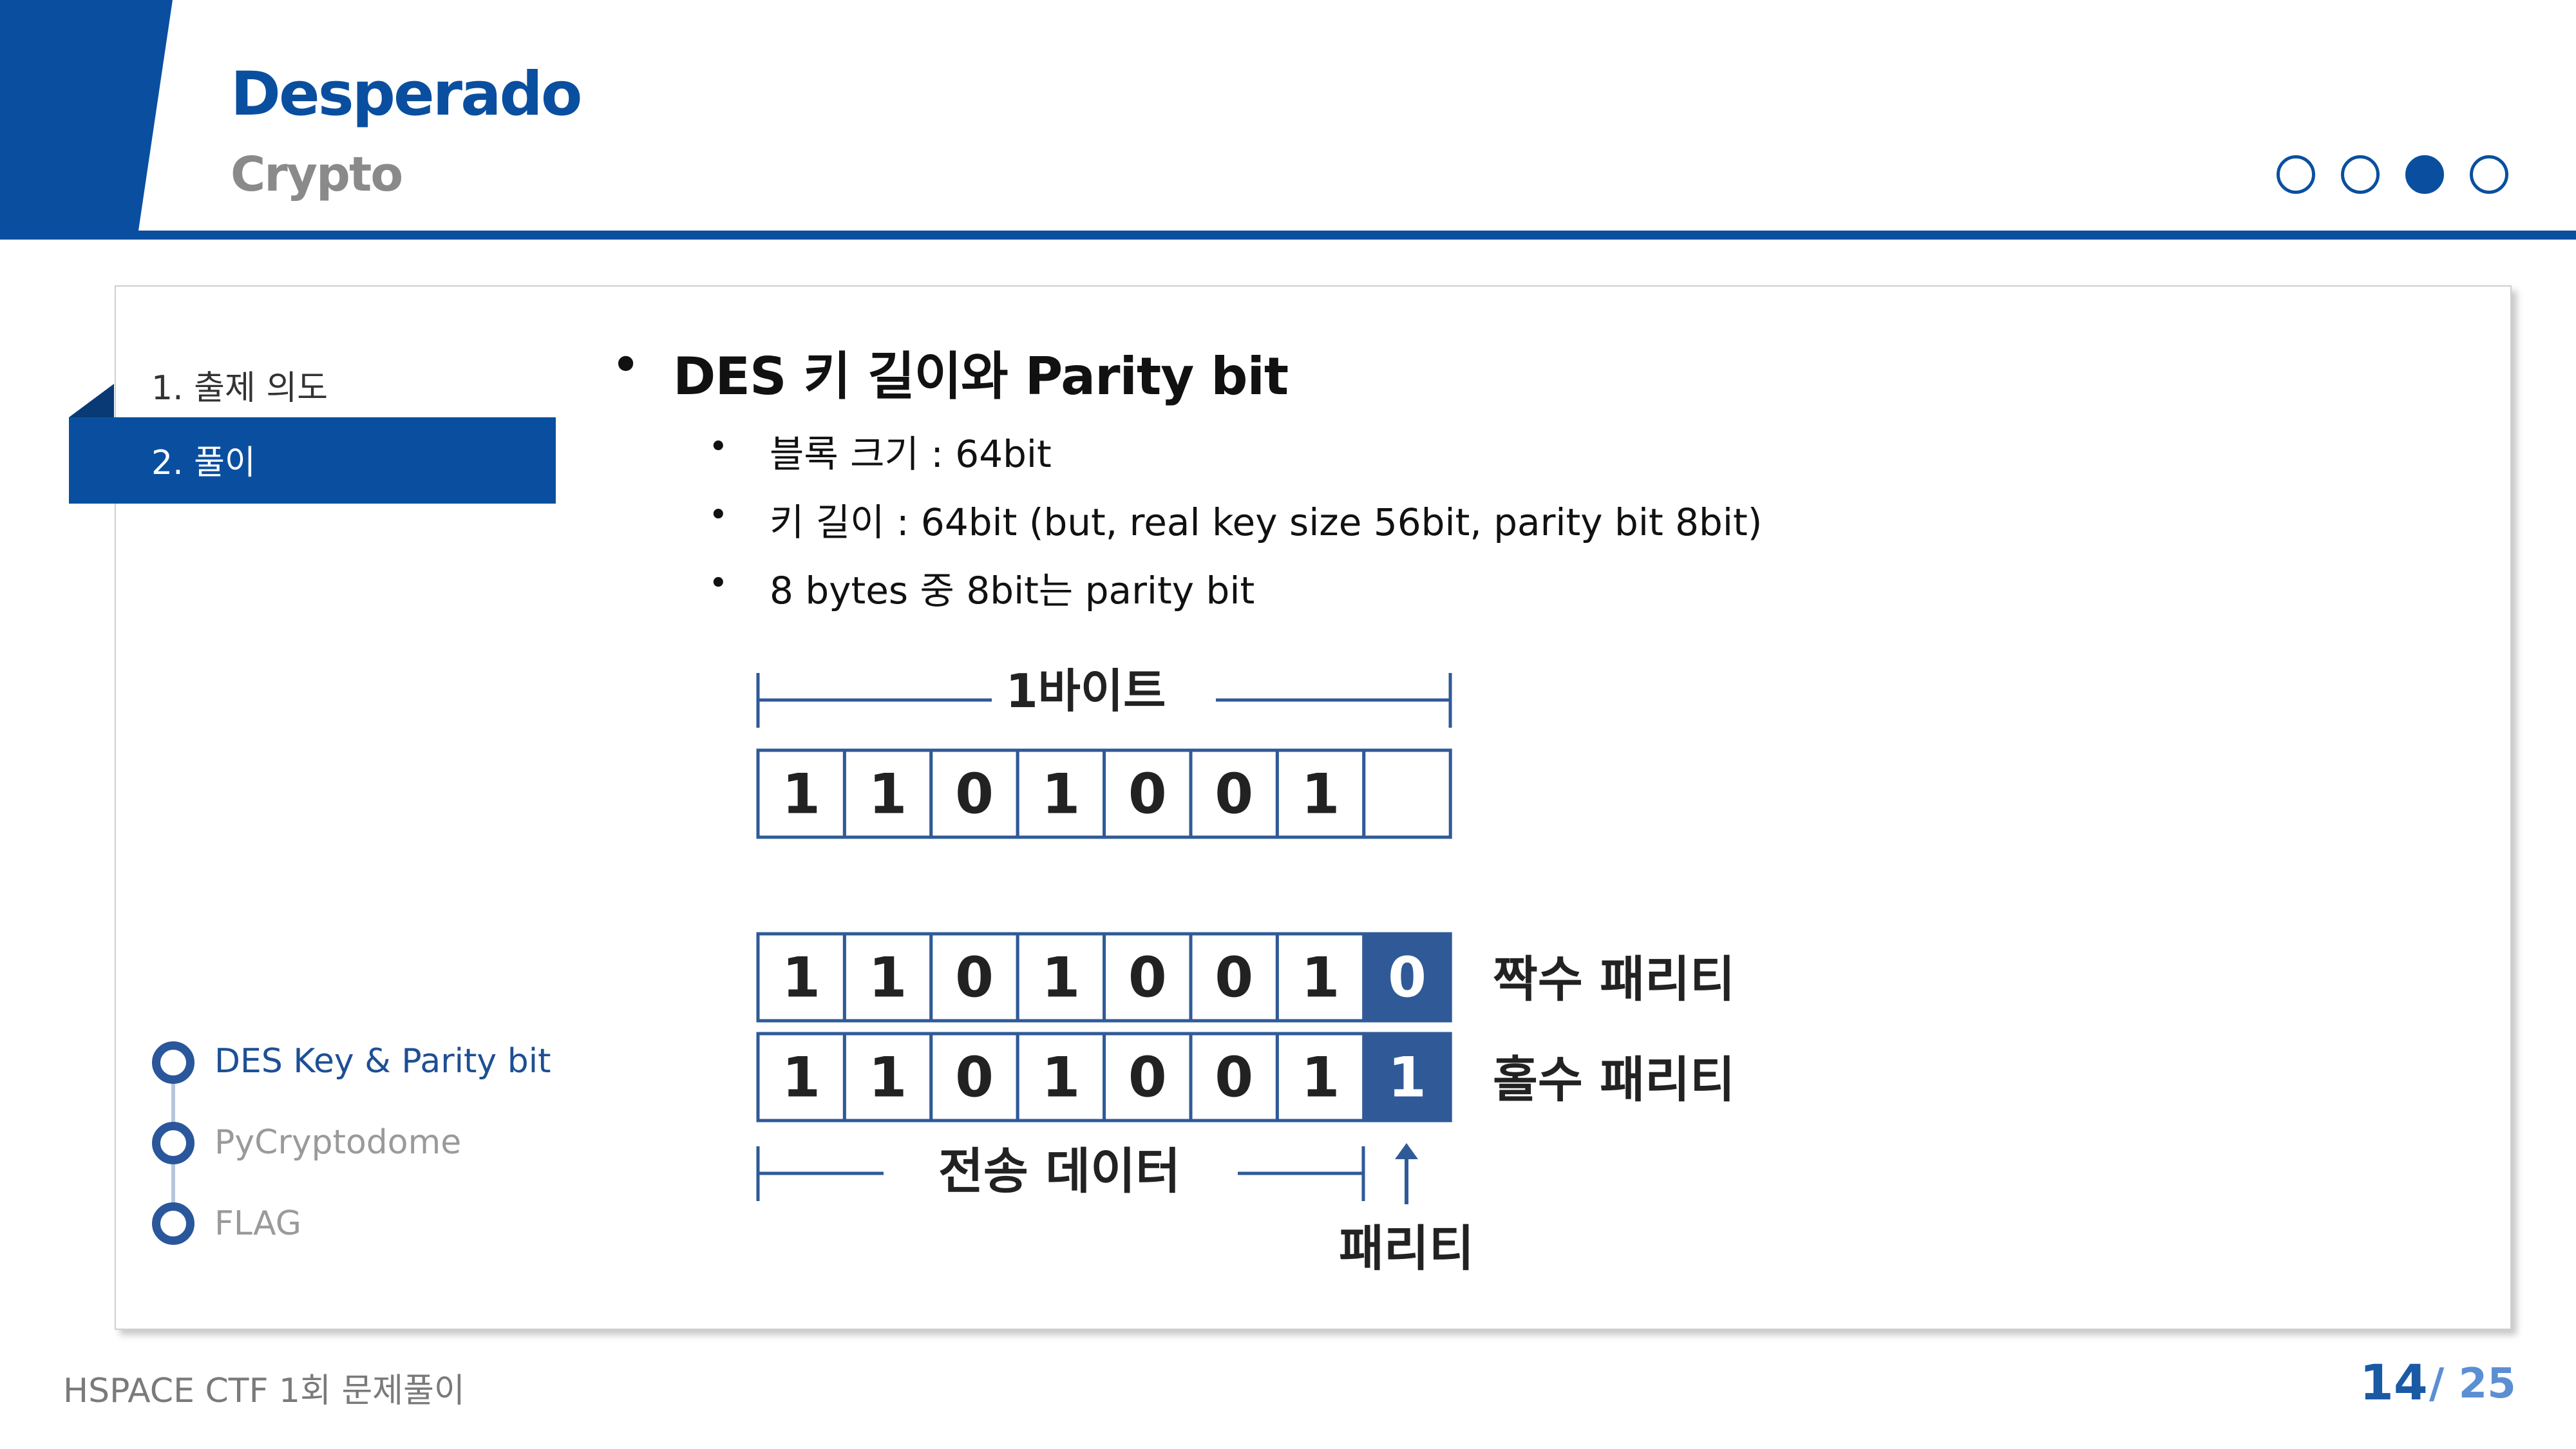 This screenshot has width=2576, height=1449. What do you see at coordinates (1407, 1249) in the screenshot?
I see `parity-label: 패리티` at bounding box center [1407, 1249].